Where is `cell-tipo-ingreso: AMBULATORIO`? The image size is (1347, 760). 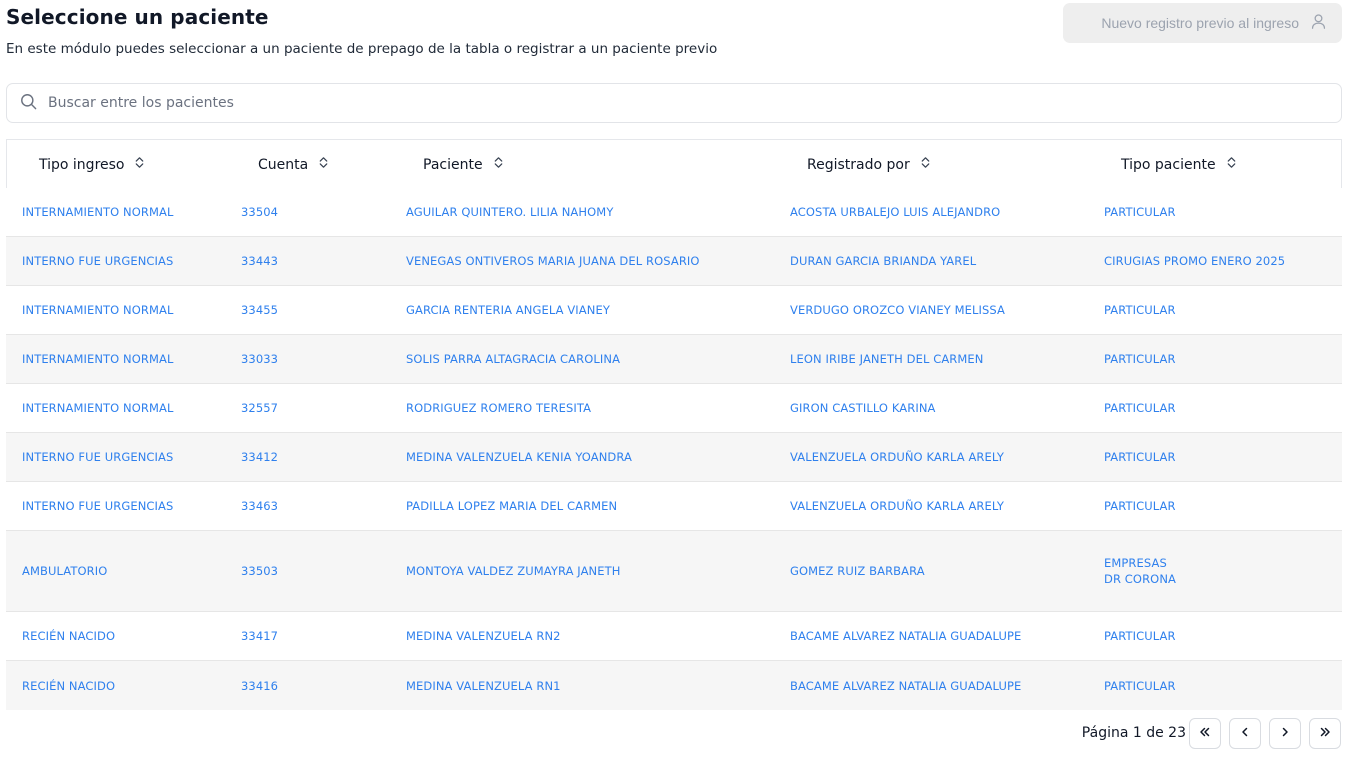 cell-tipo-ingreso: AMBULATORIO is located at coordinates (65, 571).